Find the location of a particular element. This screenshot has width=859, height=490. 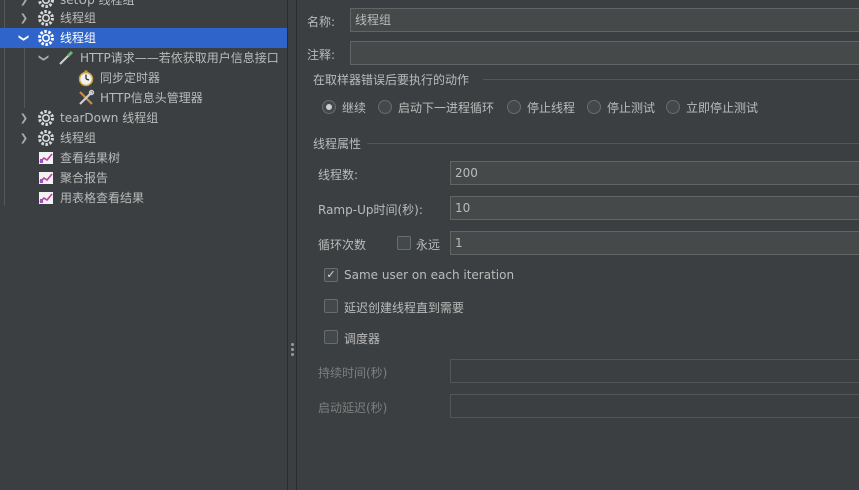

radio-stop-test is located at coordinates (594, 107).